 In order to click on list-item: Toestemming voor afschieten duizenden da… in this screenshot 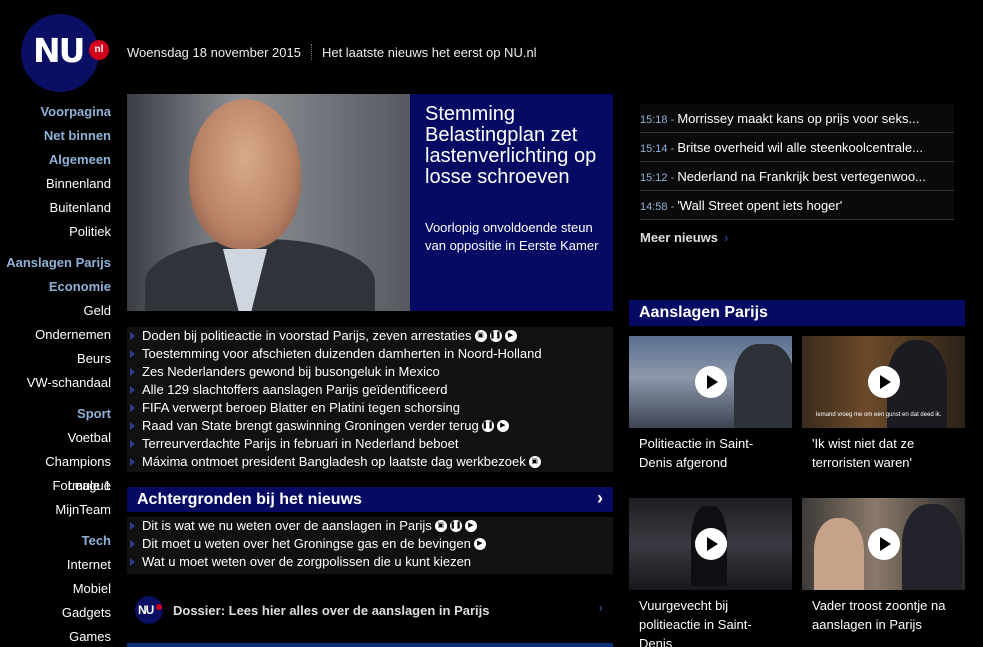, I will do `click(370, 354)`.